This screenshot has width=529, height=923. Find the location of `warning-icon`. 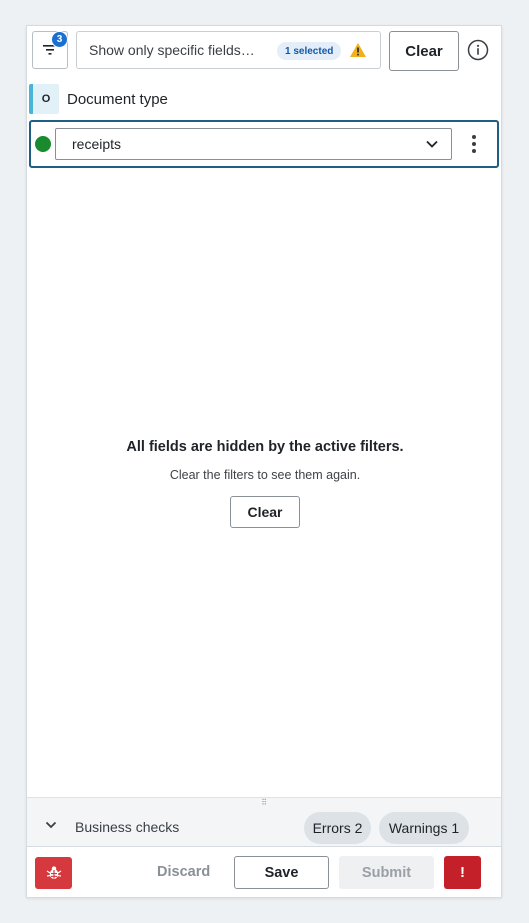

warning-icon is located at coordinates (358, 50).